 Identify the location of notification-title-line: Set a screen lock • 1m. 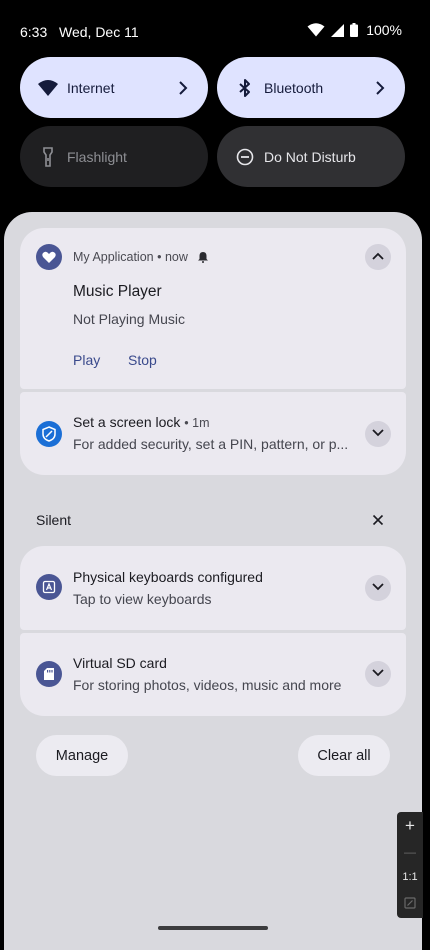
(141, 422).